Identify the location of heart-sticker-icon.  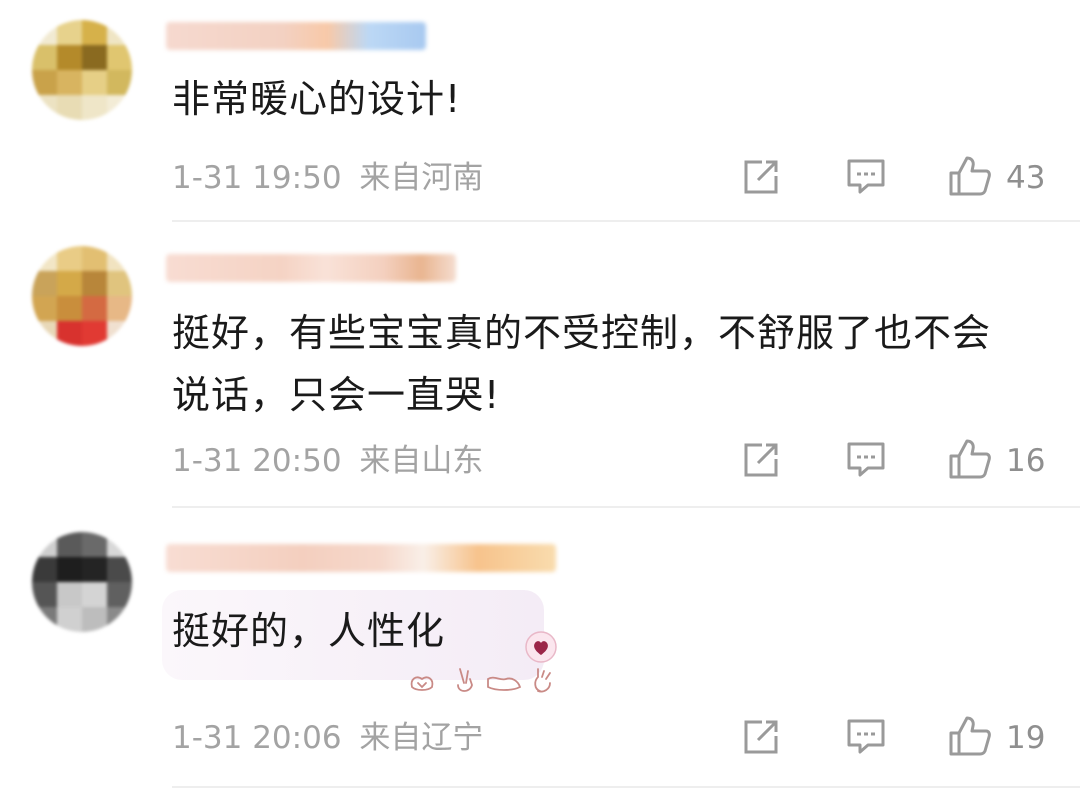
(541, 649).